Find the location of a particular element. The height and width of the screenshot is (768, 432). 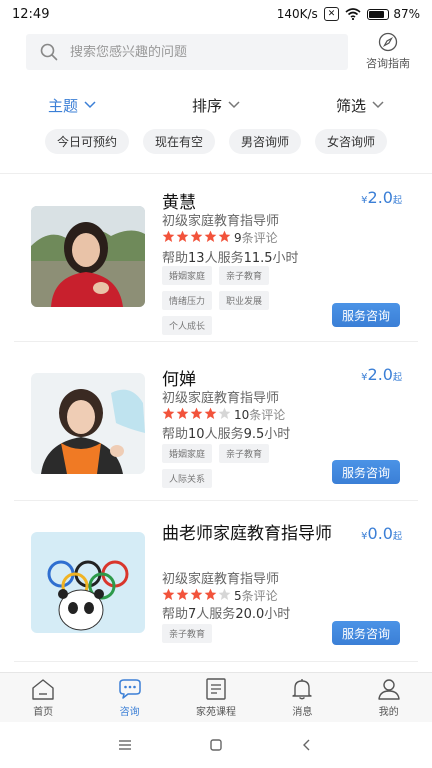

chip-female-counselor: 女咨询师 is located at coordinates (350, 141).